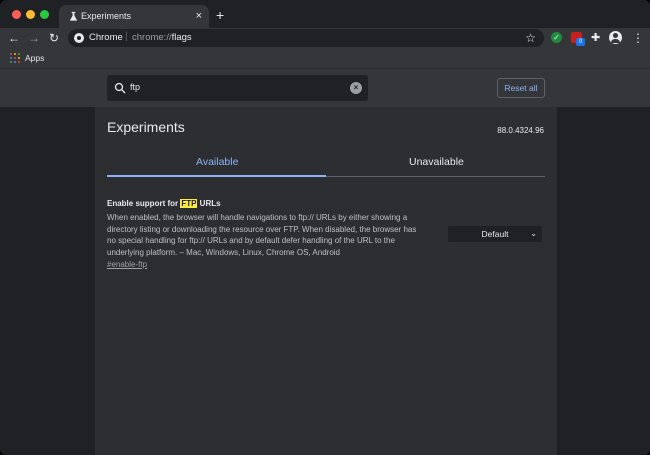  Describe the element at coordinates (209, 203) in the screenshot. I see `flag-name-suffix: URLs` at that location.